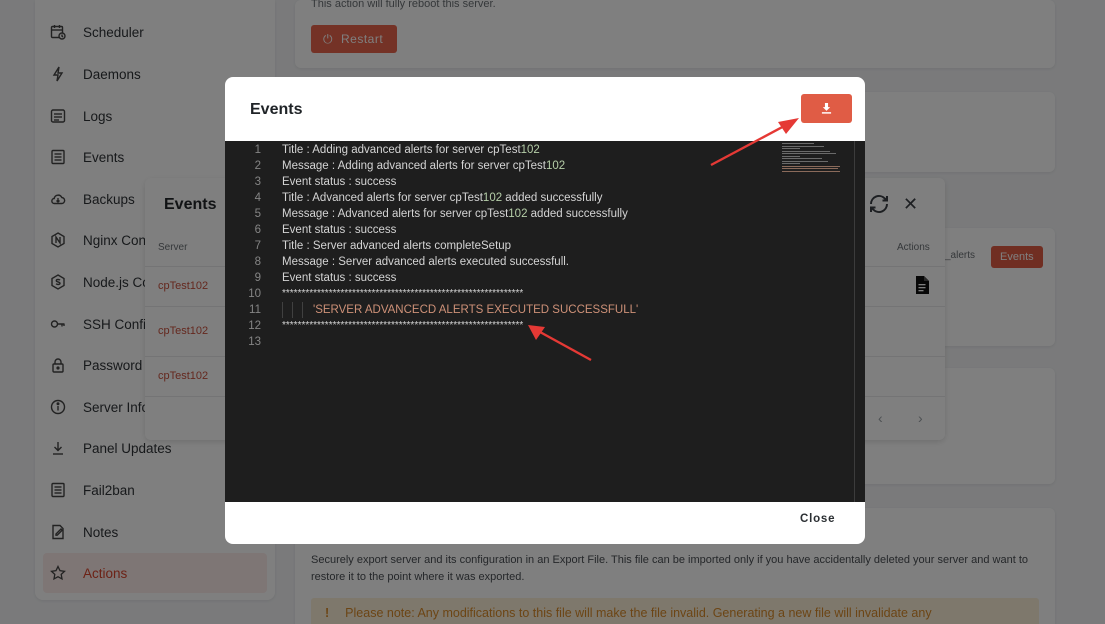 This screenshot has width=1105, height=624. I want to click on code-line: 13, so click(540, 342).